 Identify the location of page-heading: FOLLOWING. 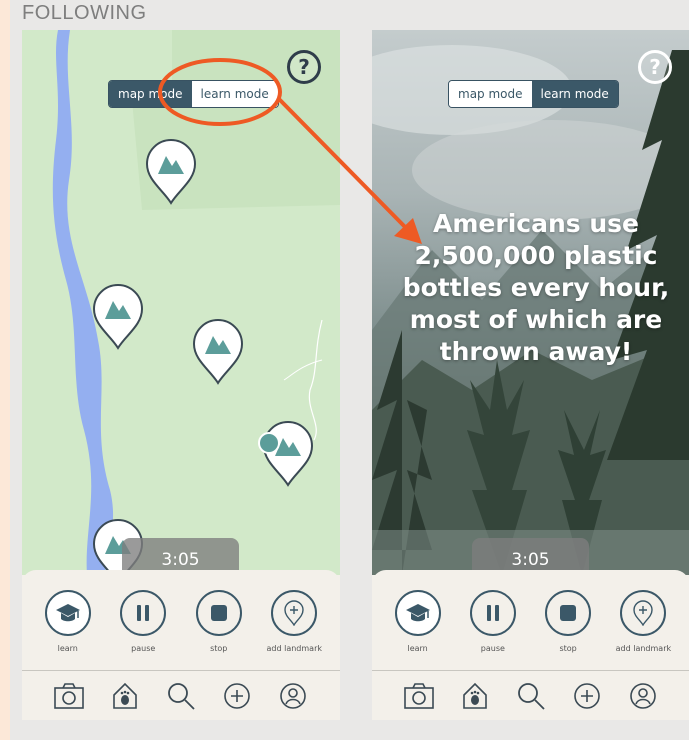
(84, 13).